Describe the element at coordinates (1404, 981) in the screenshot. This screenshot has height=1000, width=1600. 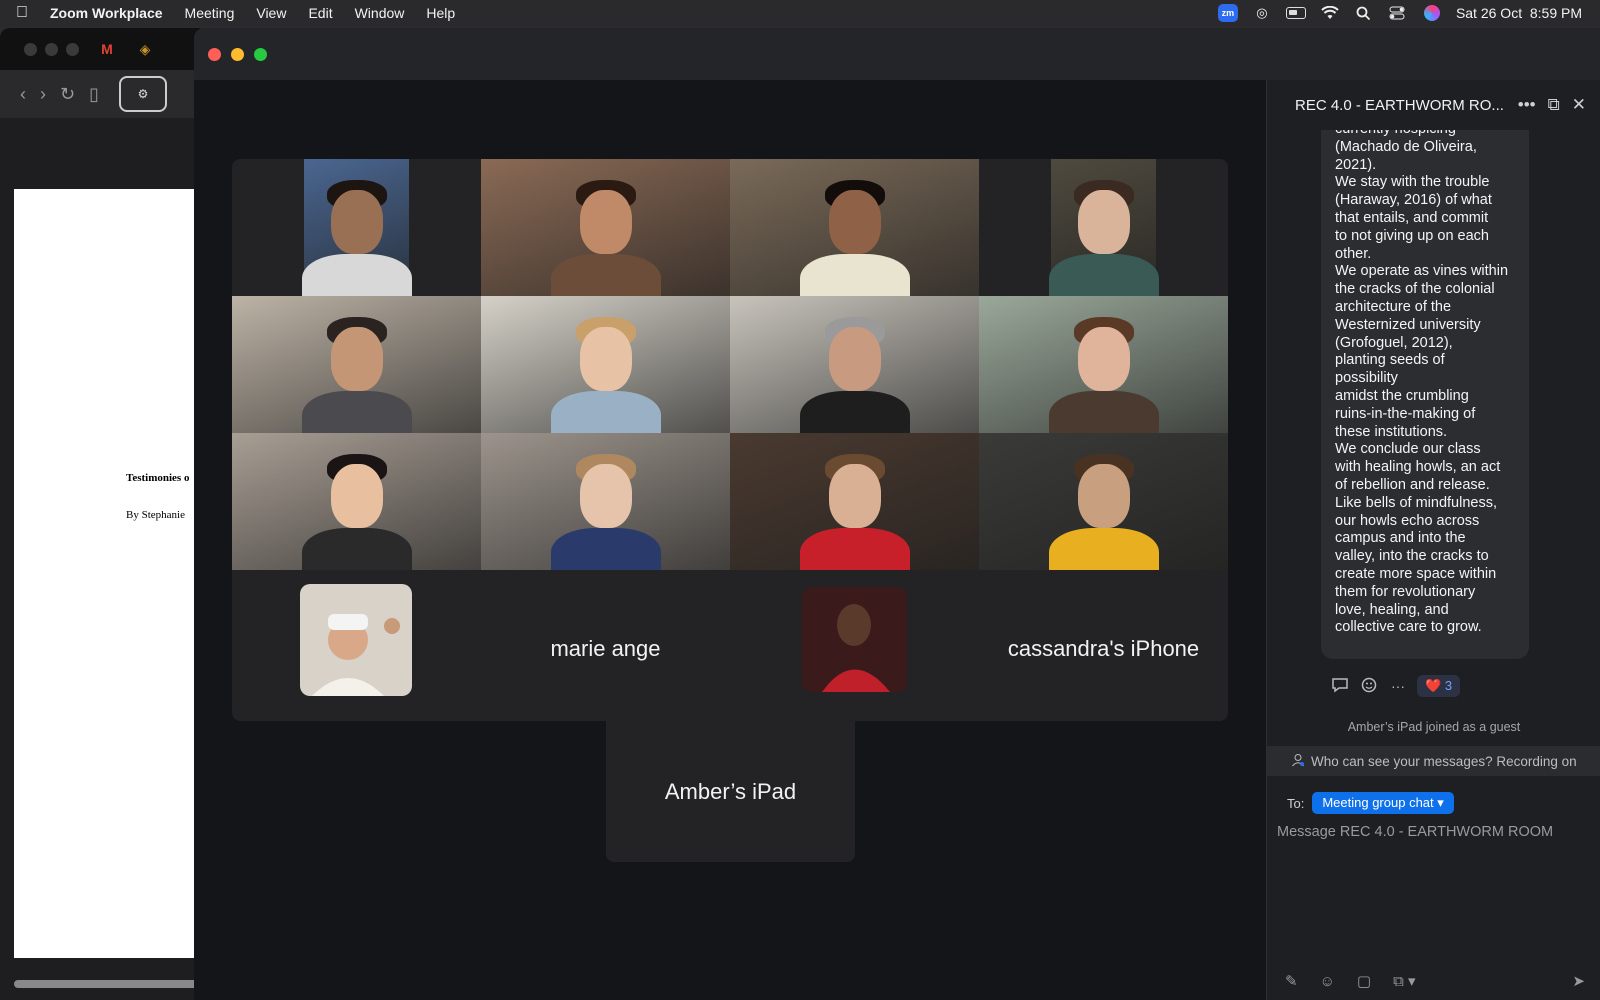
I see `screenshot-icon: ⧉ ▾` at that location.